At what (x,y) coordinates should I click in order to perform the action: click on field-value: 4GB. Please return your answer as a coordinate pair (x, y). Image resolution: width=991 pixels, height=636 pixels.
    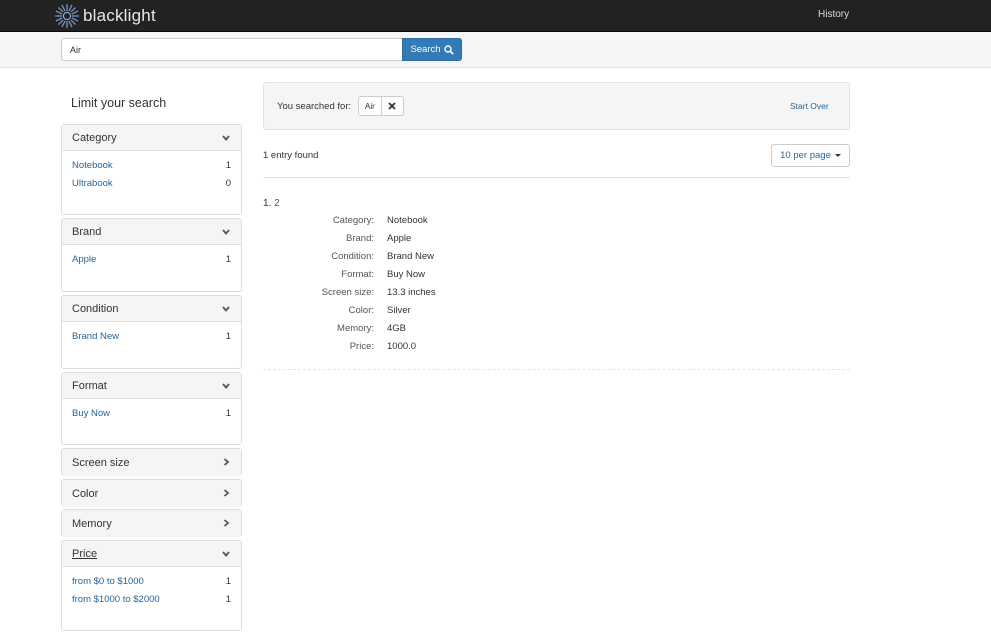
    Looking at the image, I should click on (397, 328).